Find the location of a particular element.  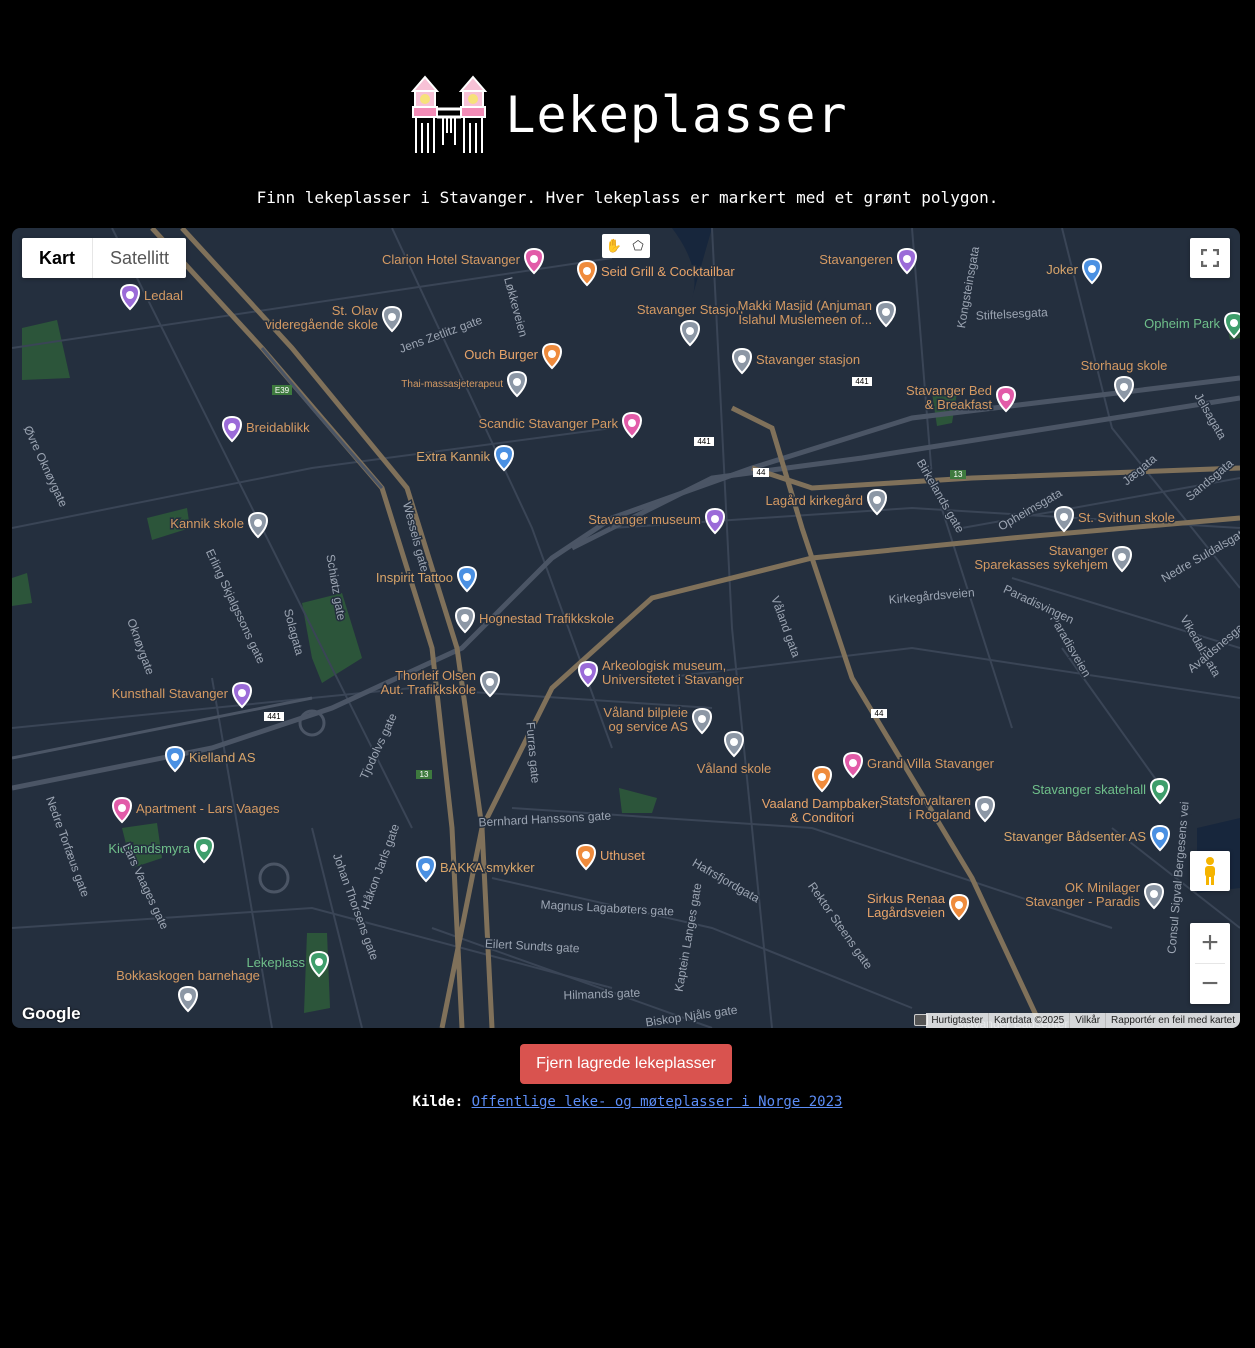

poi-marker: Hognestad Trafikkskole is located at coordinates (535, 620).